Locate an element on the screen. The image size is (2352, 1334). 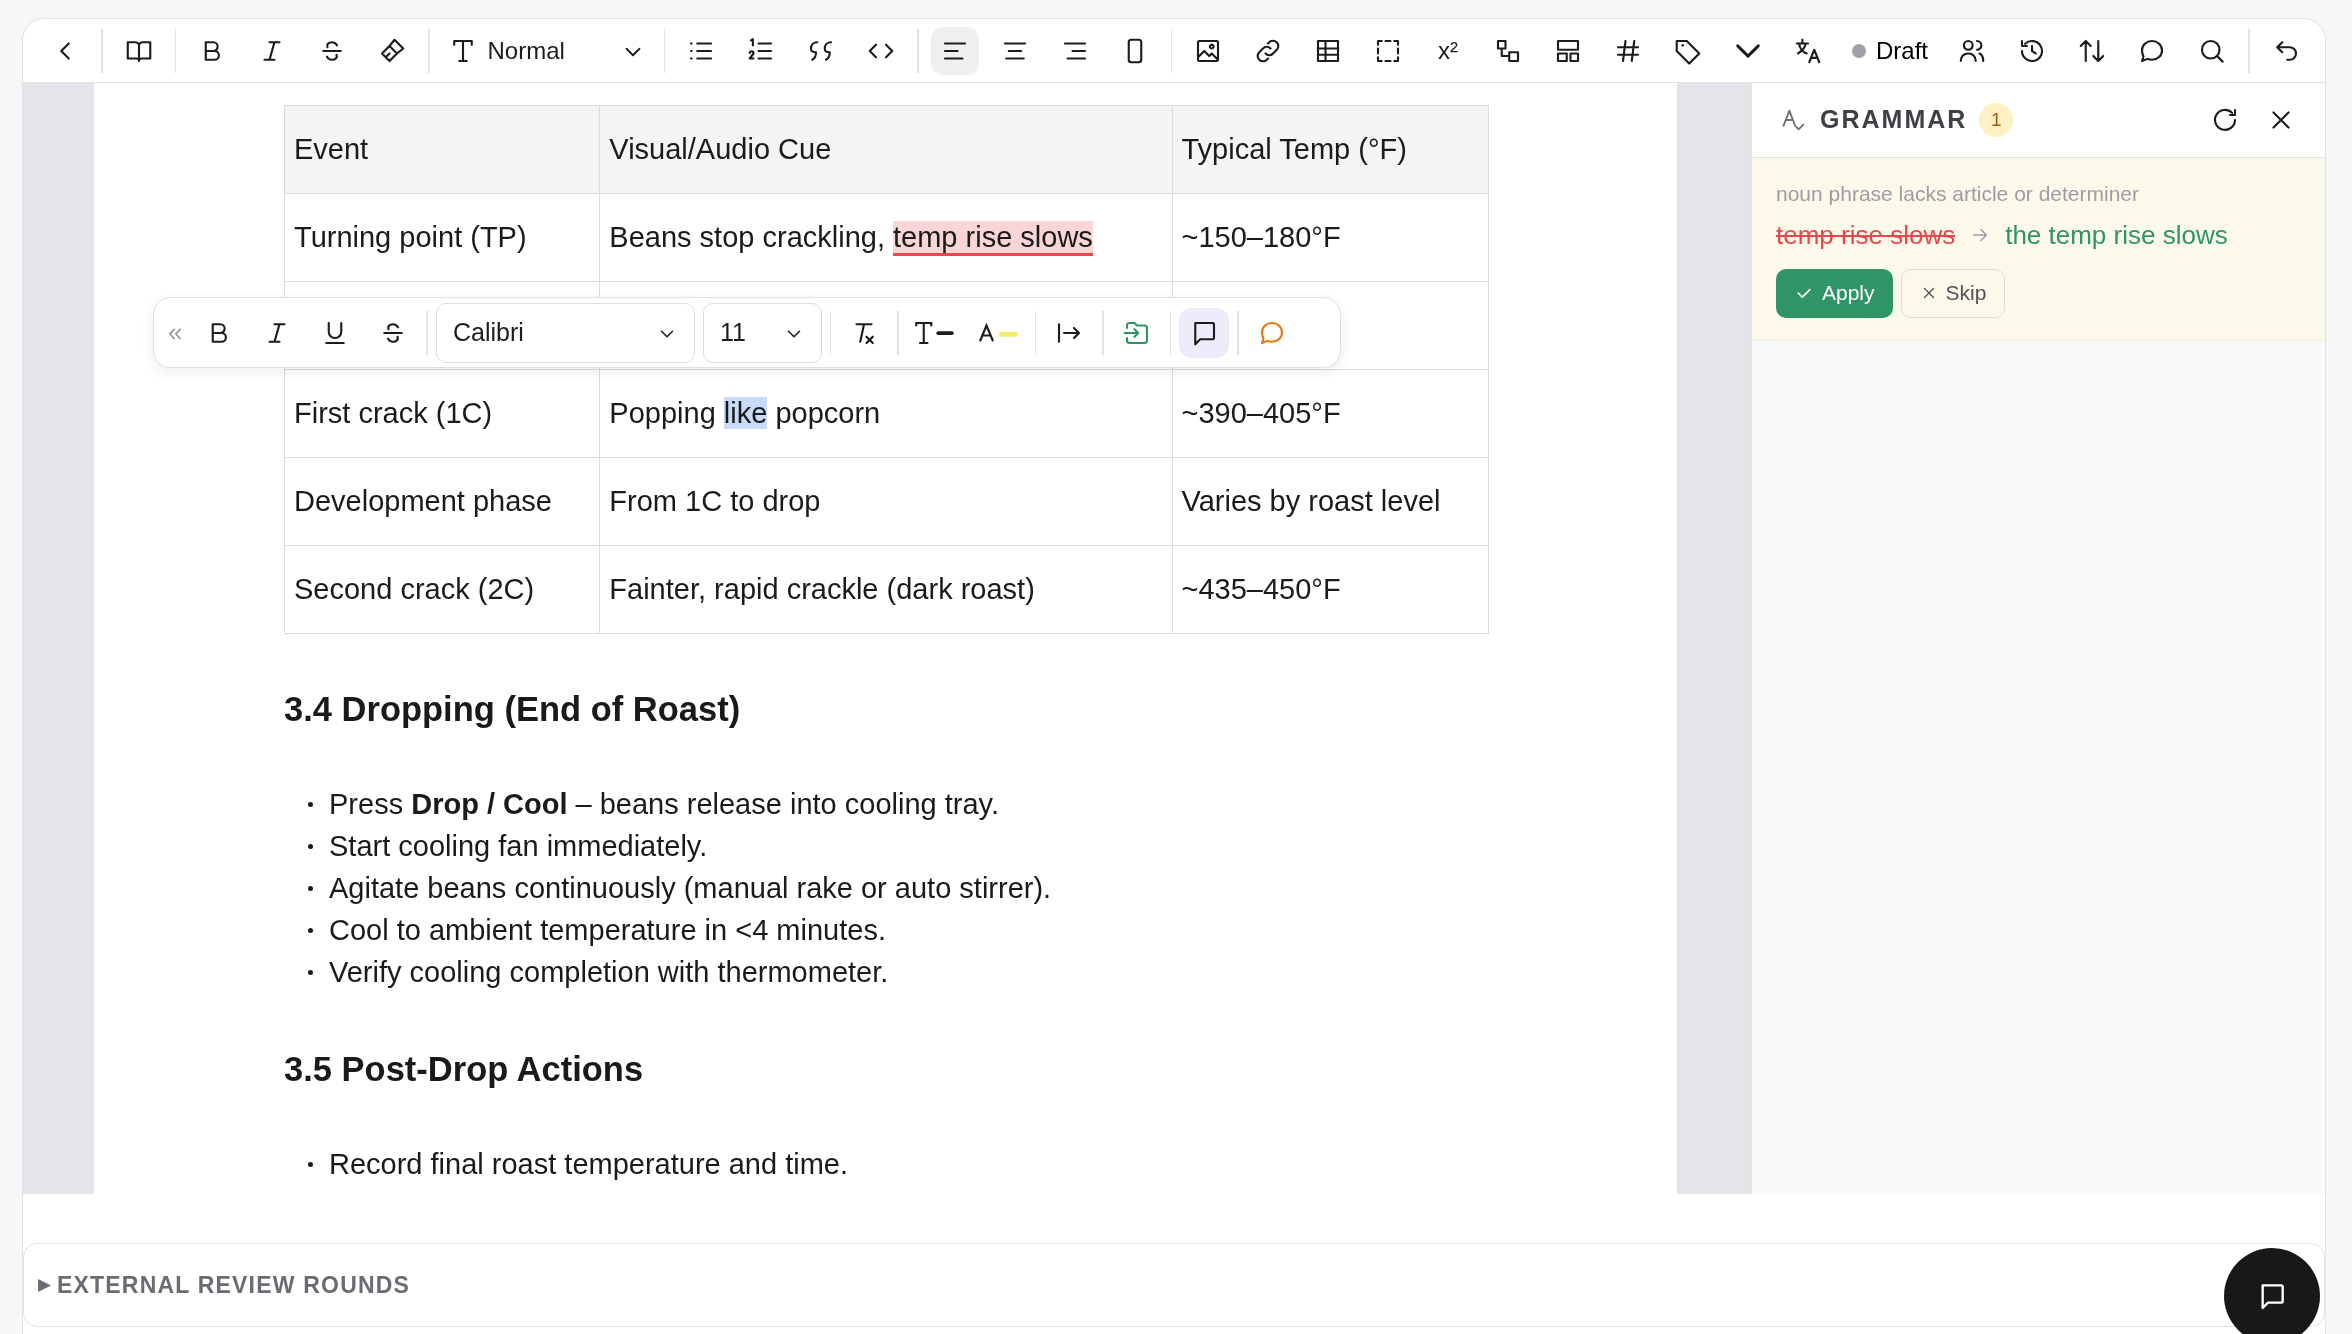
align-left-button is located at coordinates (954, 50).